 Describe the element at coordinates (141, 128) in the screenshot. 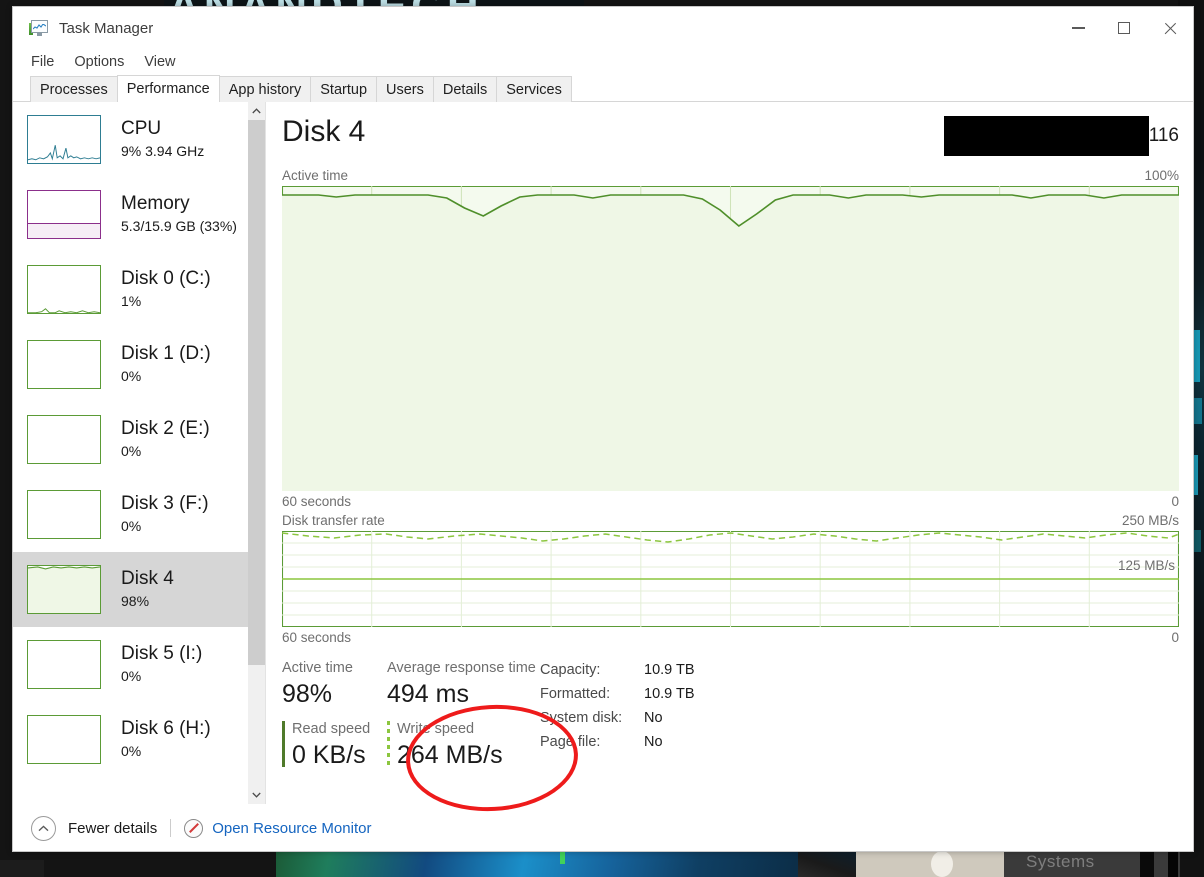

I see `sidebar-item-cpu-title: CPU` at that location.